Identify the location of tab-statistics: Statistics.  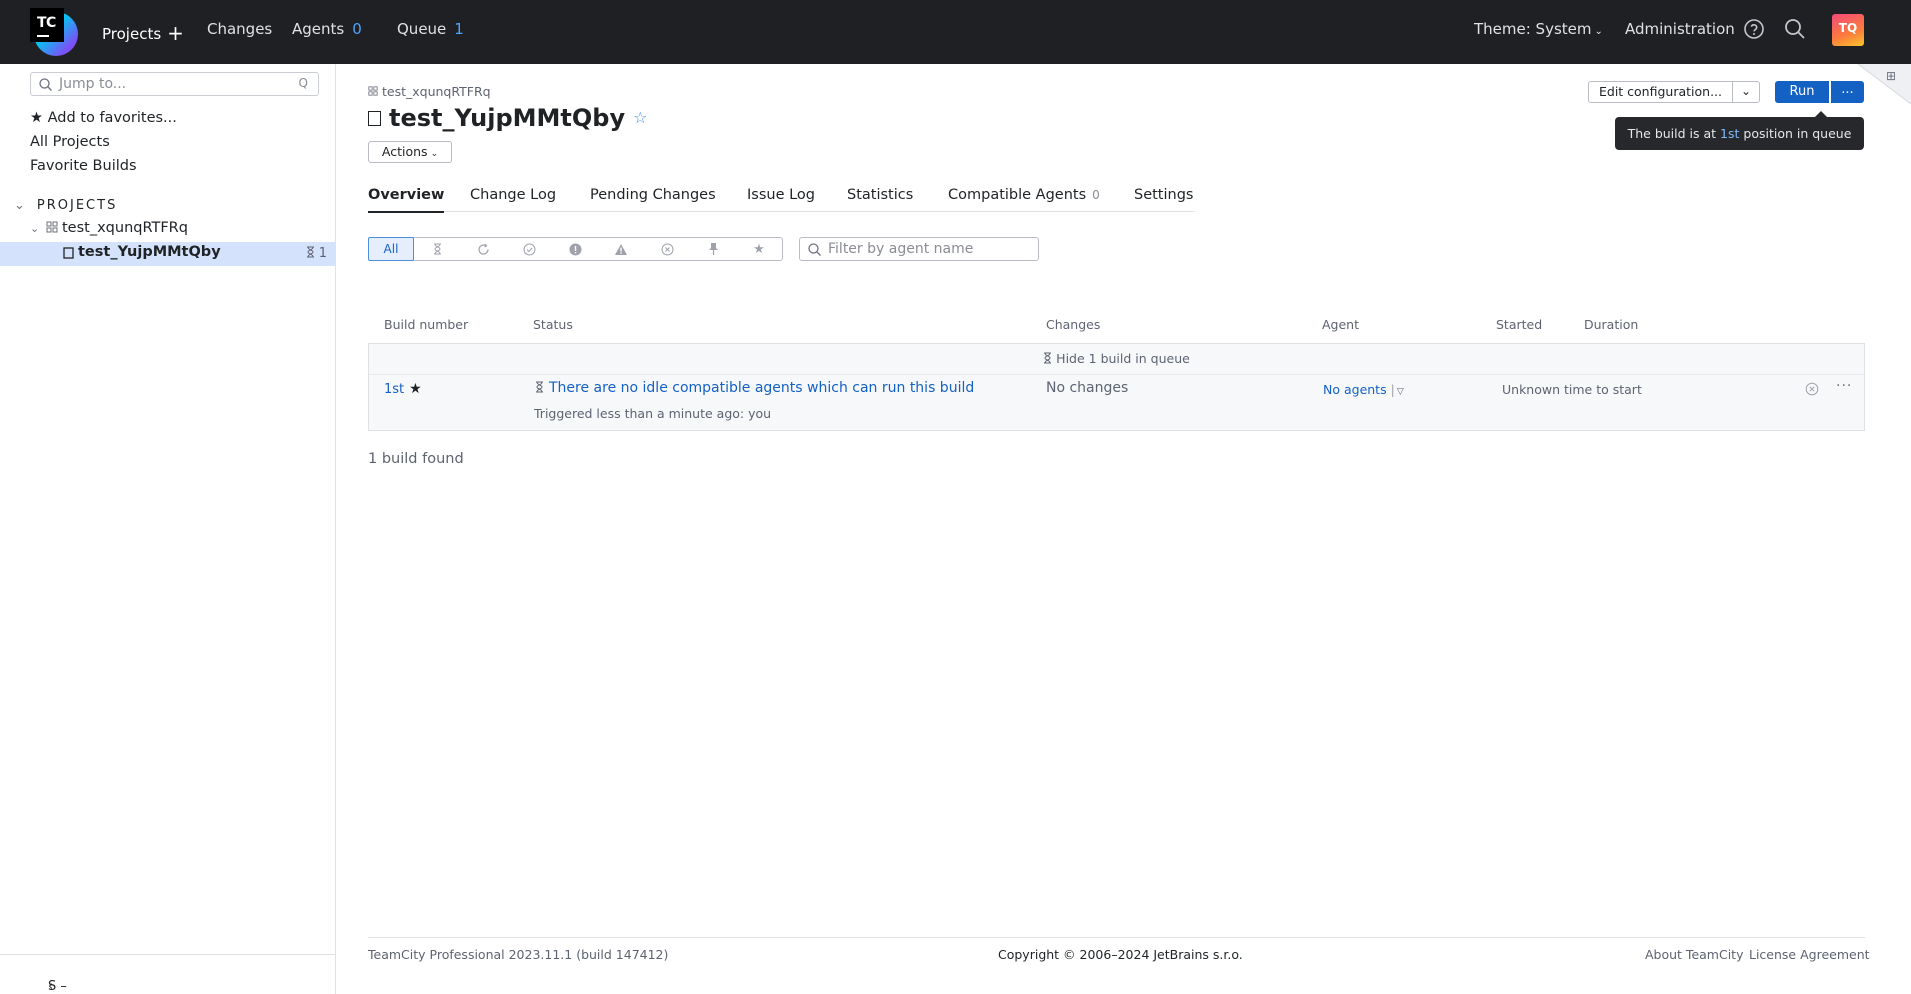
(880, 195).